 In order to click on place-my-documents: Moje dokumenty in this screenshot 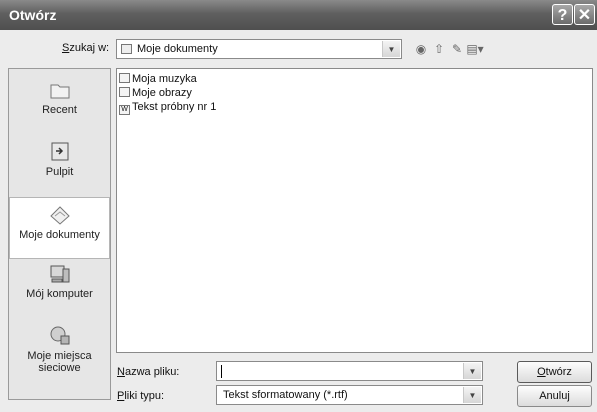, I will do `click(59, 228)`.